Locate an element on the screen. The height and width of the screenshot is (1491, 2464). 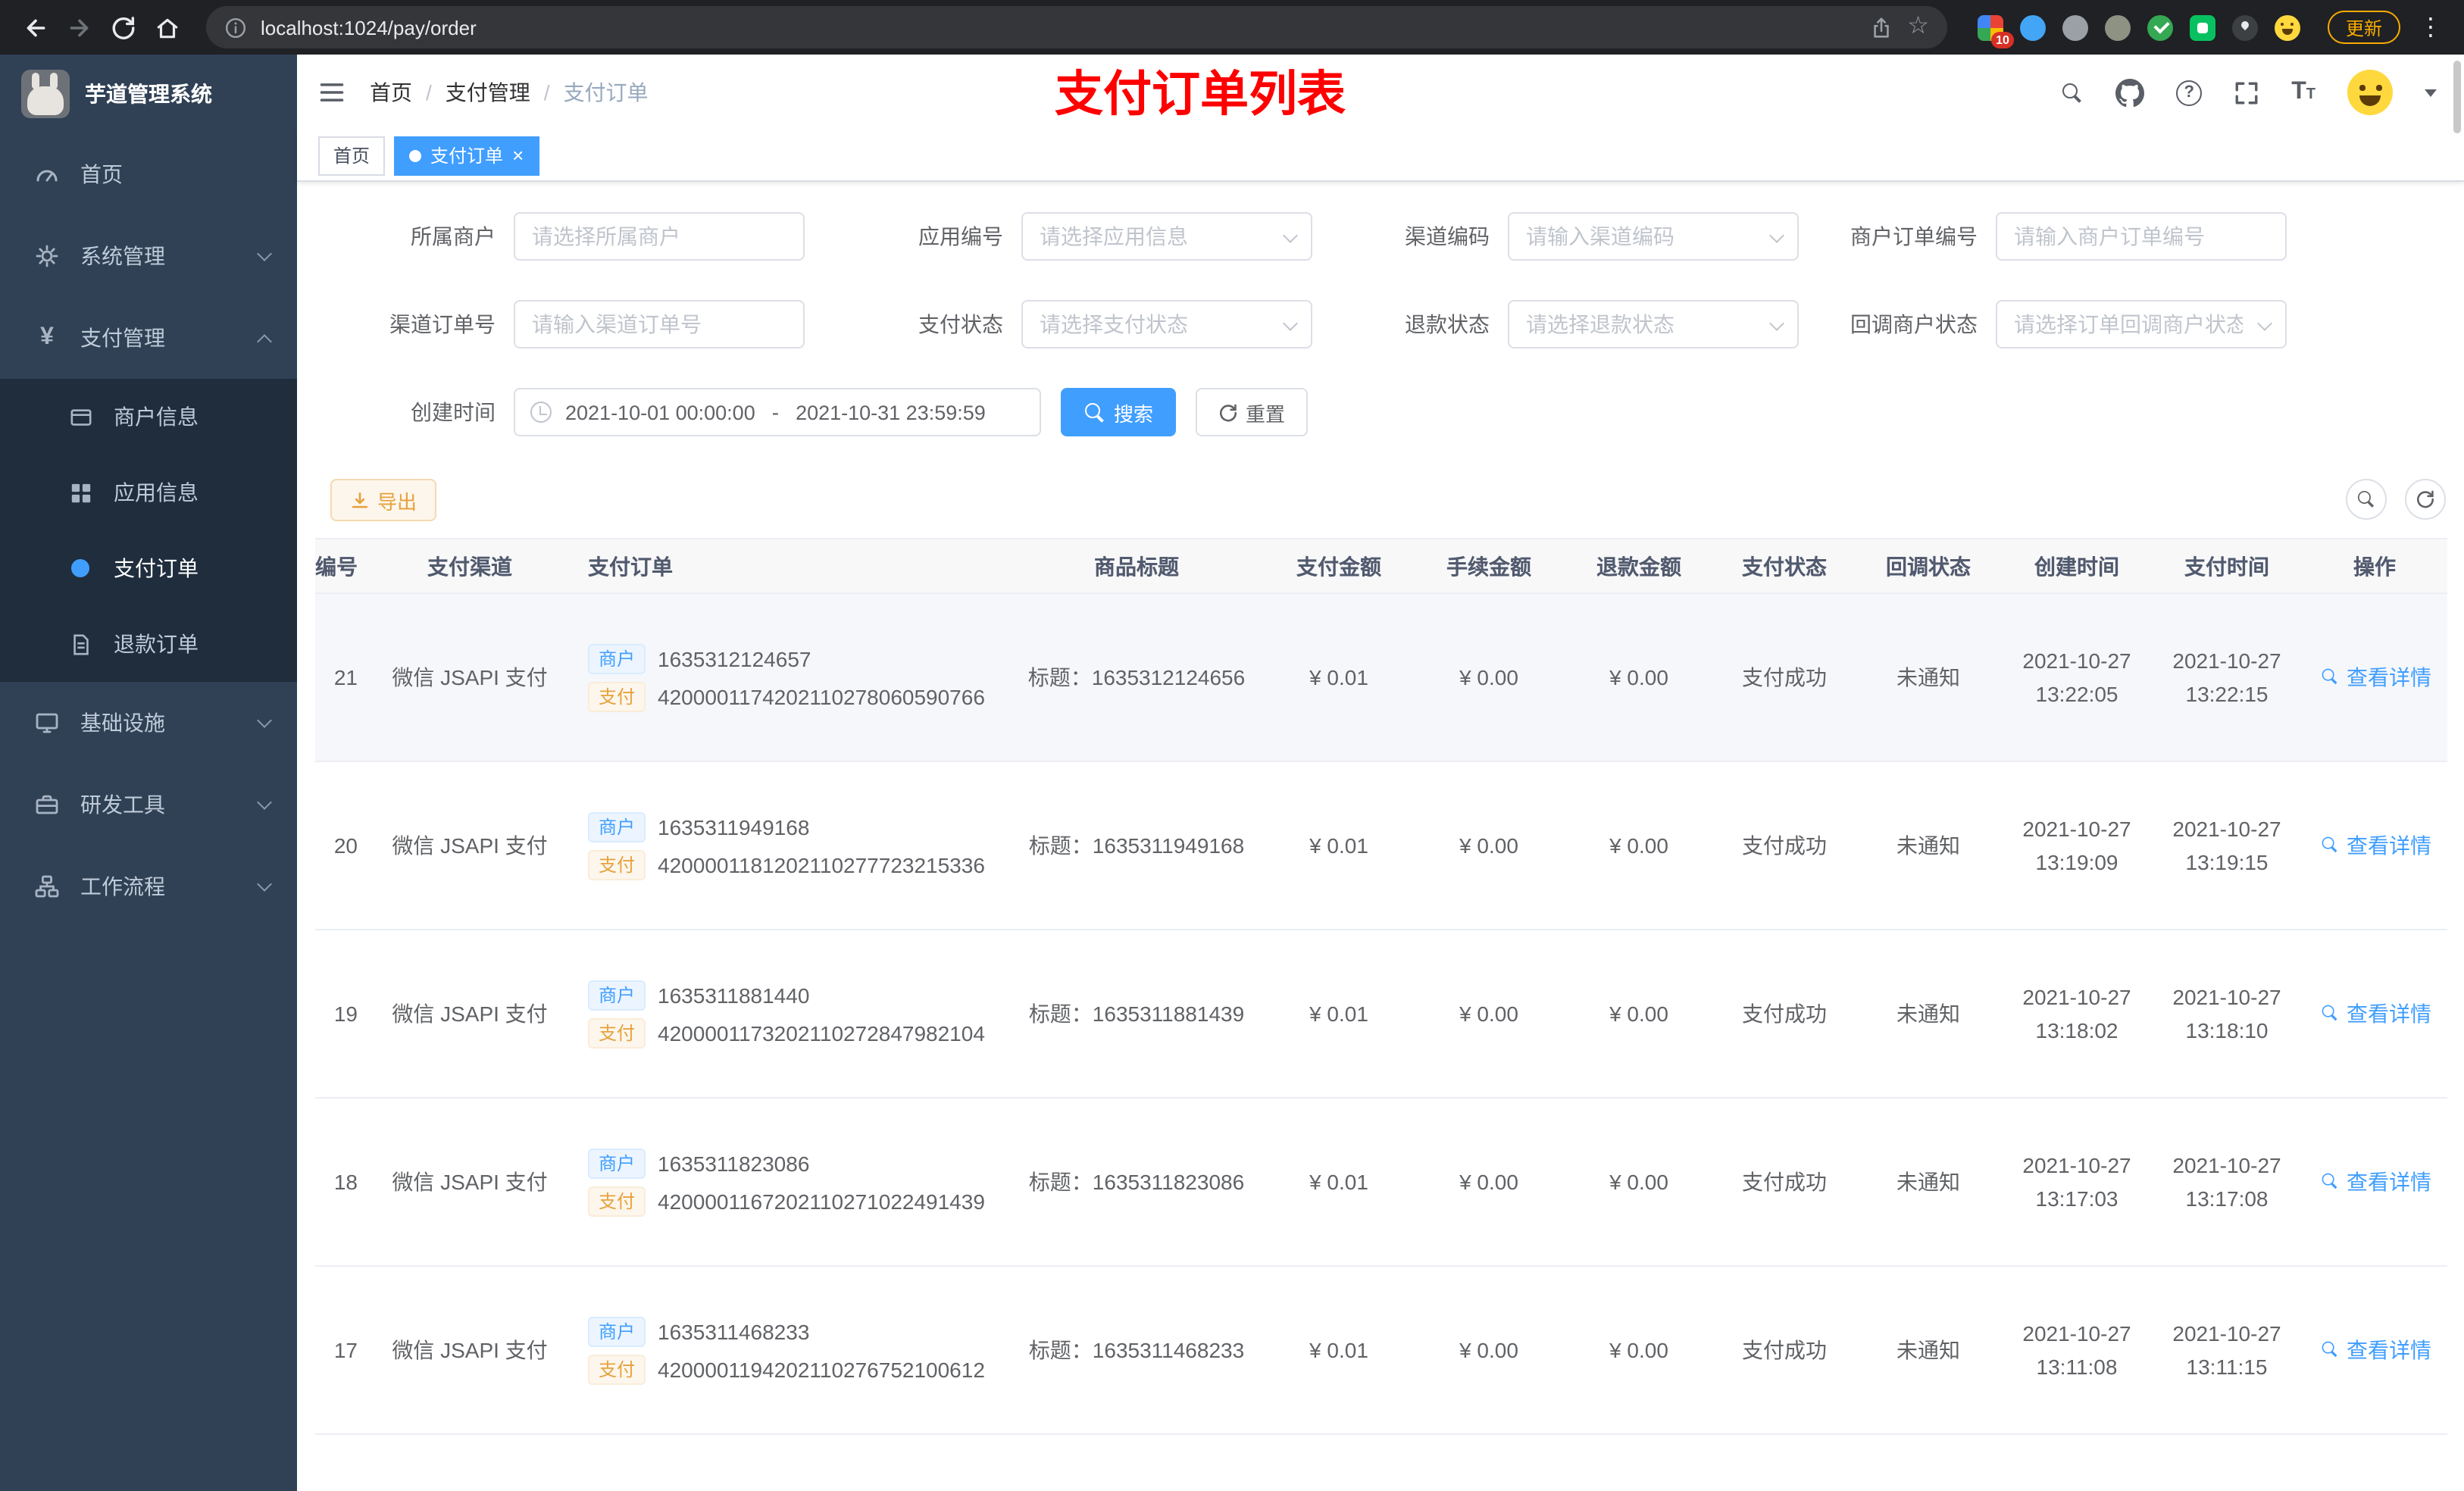
merchant-input is located at coordinates (659, 236).